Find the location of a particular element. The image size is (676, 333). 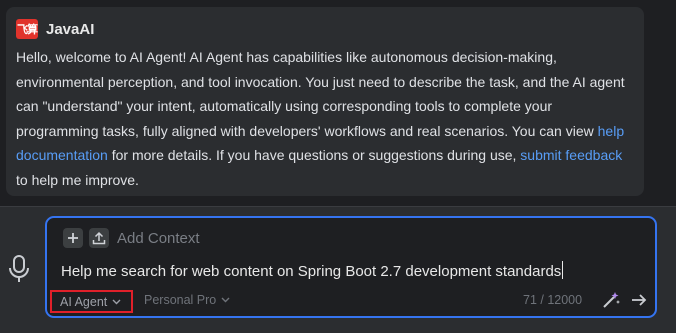

agent-logo: 飞算 is located at coordinates (27, 29).